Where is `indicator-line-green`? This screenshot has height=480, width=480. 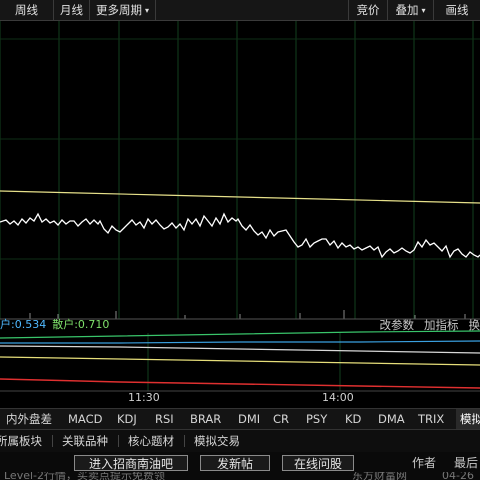 indicator-line-green is located at coordinates (240, 334).